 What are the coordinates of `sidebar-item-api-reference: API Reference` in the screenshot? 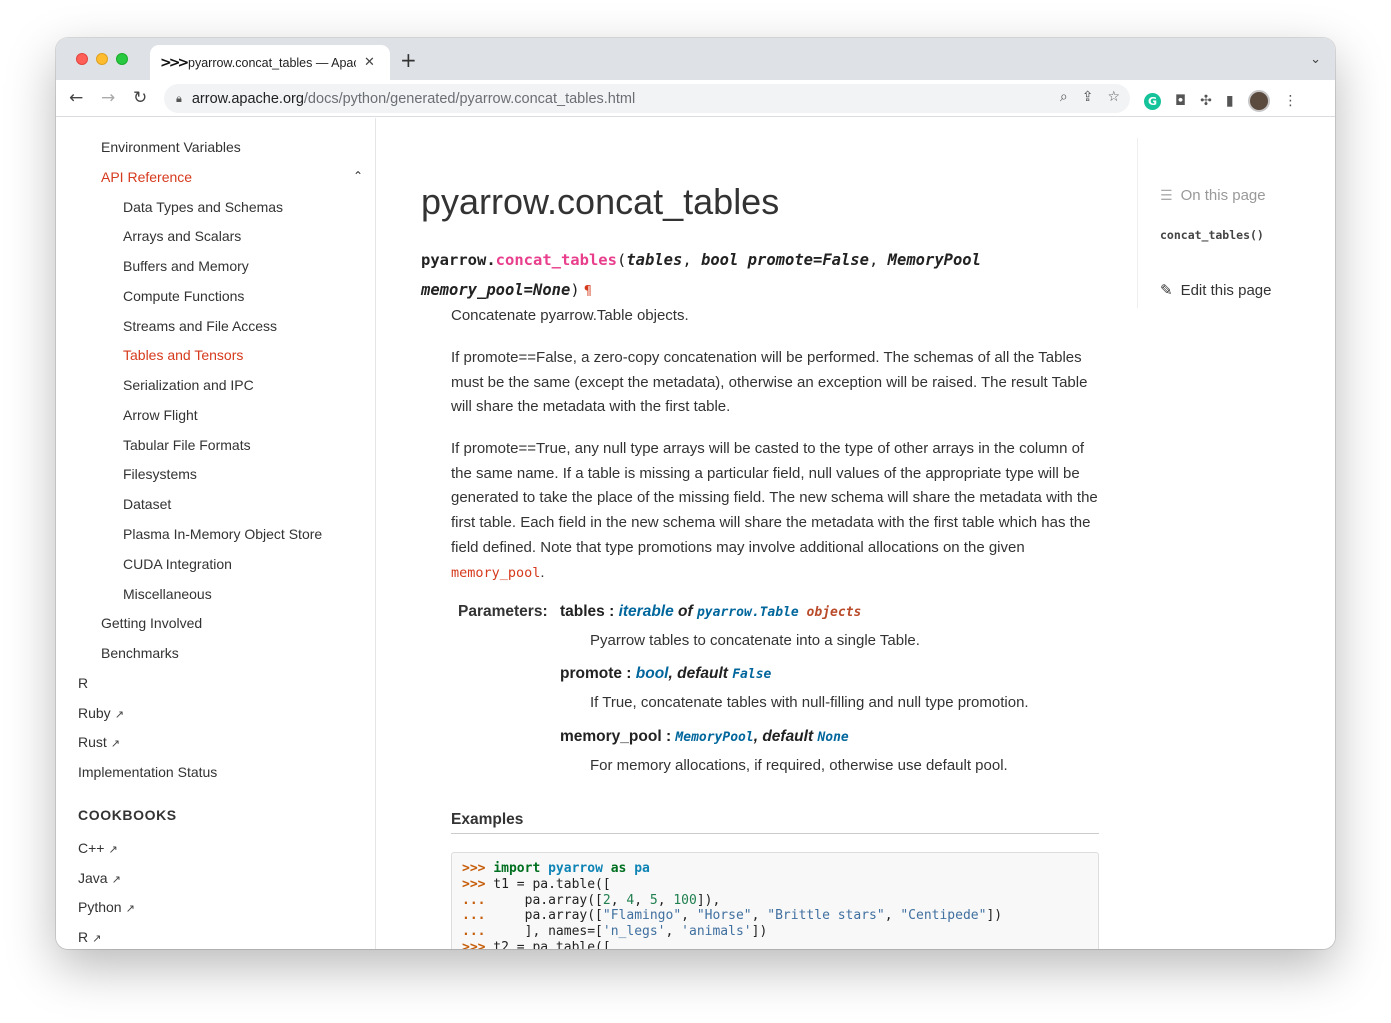 It's located at (146, 177).